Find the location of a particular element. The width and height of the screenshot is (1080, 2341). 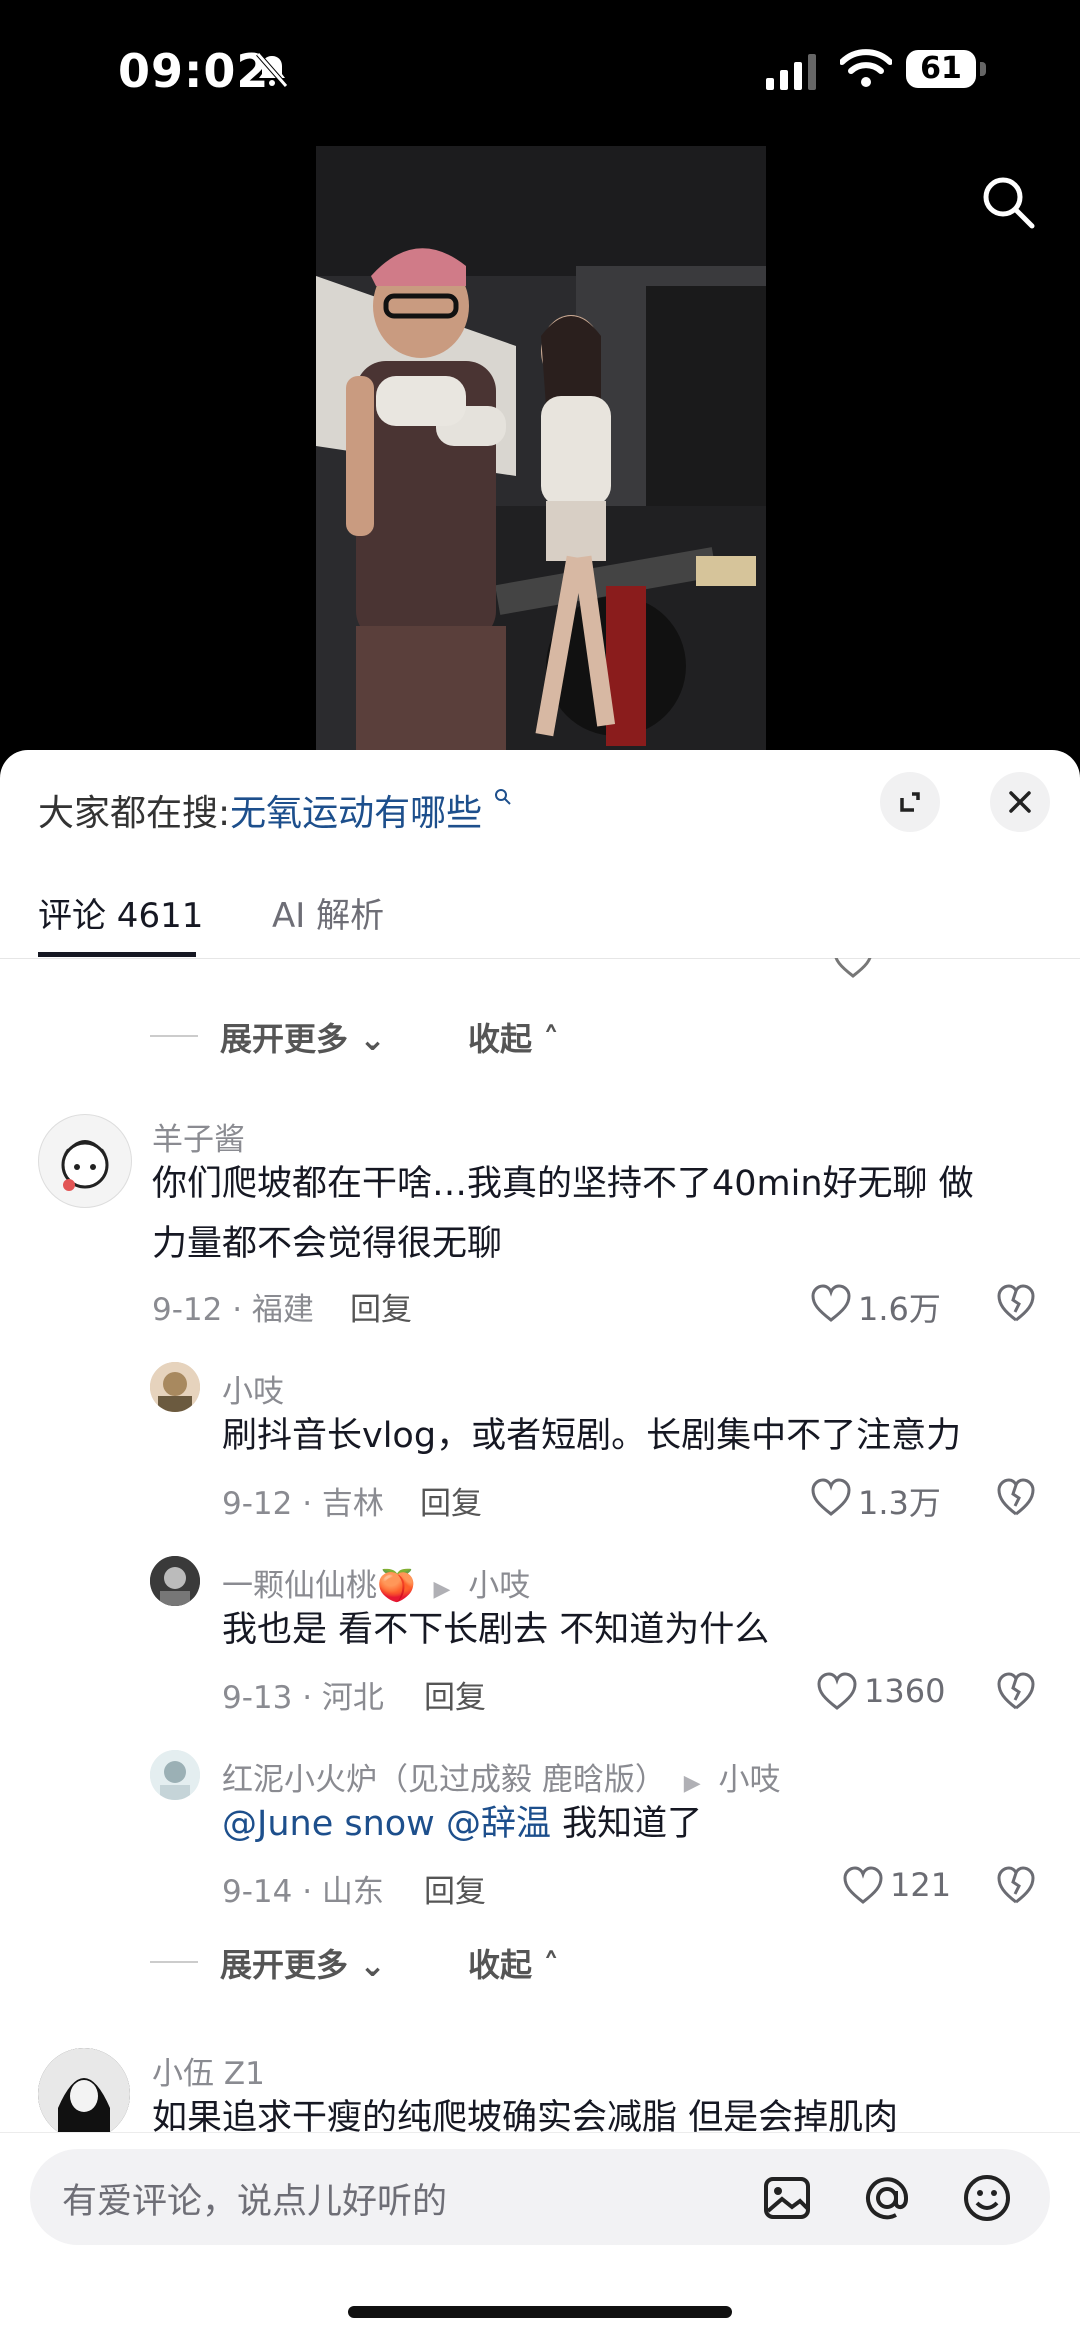

wifi-icon is located at coordinates (866, 68).